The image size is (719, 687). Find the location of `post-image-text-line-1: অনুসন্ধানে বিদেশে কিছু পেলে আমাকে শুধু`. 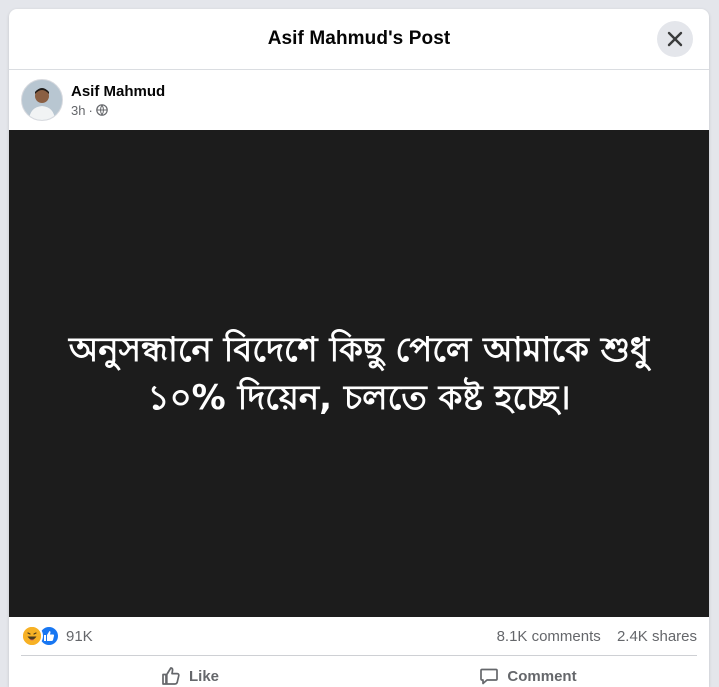

post-image-text-line-1: অনুসন্ধানে বিদেশে কিছু পেলে আমাকে শুধু is located at coordinates (359, 349).